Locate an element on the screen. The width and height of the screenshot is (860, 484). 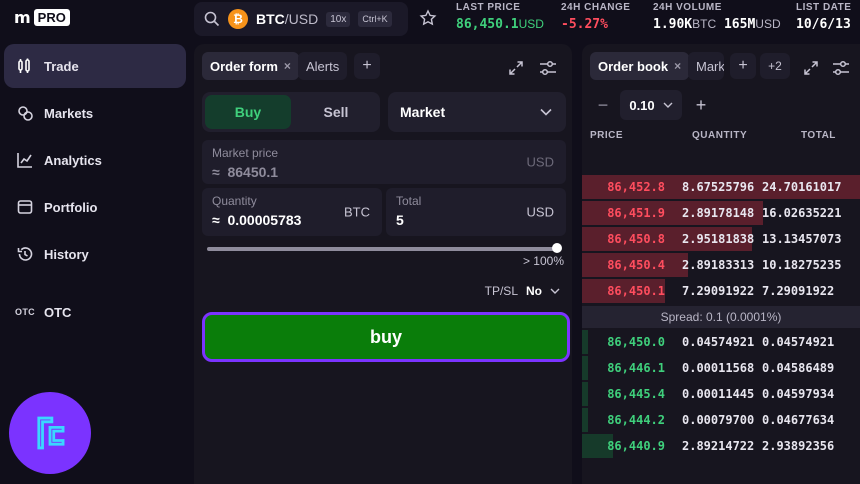
sidebar-item-portfolio: Portfolio is located at coordinates (95, 207).